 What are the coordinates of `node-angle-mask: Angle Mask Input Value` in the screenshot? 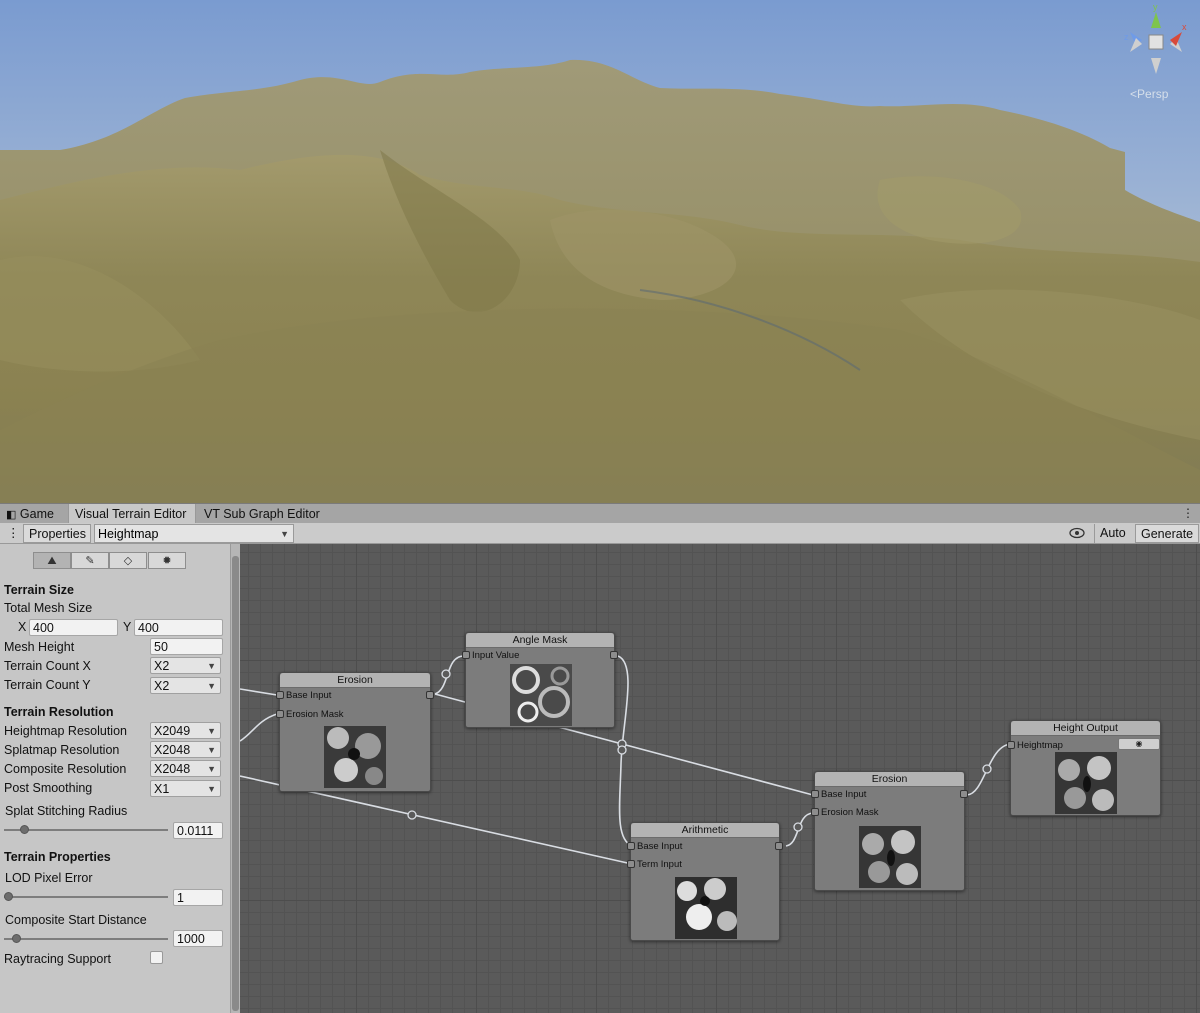 It's located at (540, 680).